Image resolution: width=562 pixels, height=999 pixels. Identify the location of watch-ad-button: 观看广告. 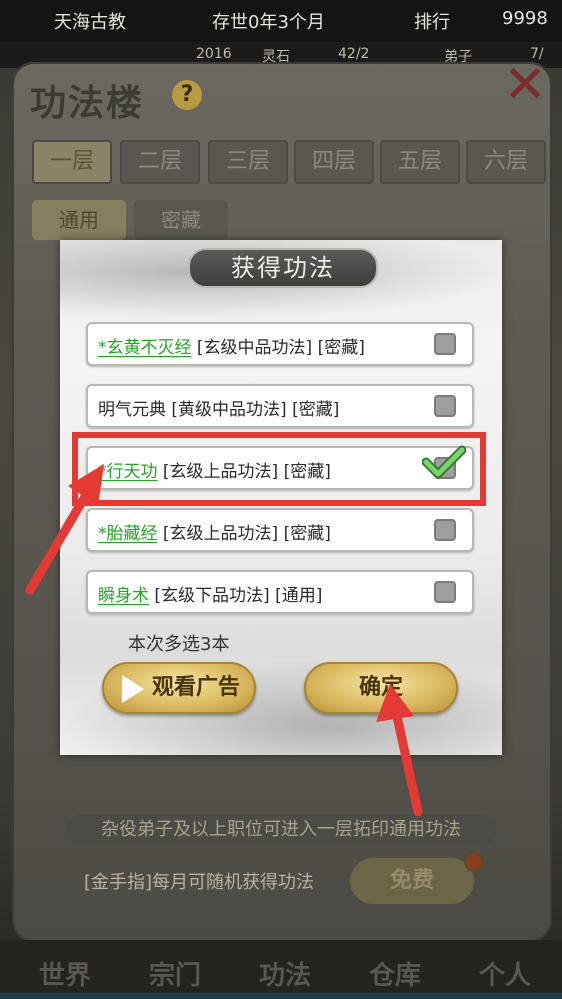
(179, 688).